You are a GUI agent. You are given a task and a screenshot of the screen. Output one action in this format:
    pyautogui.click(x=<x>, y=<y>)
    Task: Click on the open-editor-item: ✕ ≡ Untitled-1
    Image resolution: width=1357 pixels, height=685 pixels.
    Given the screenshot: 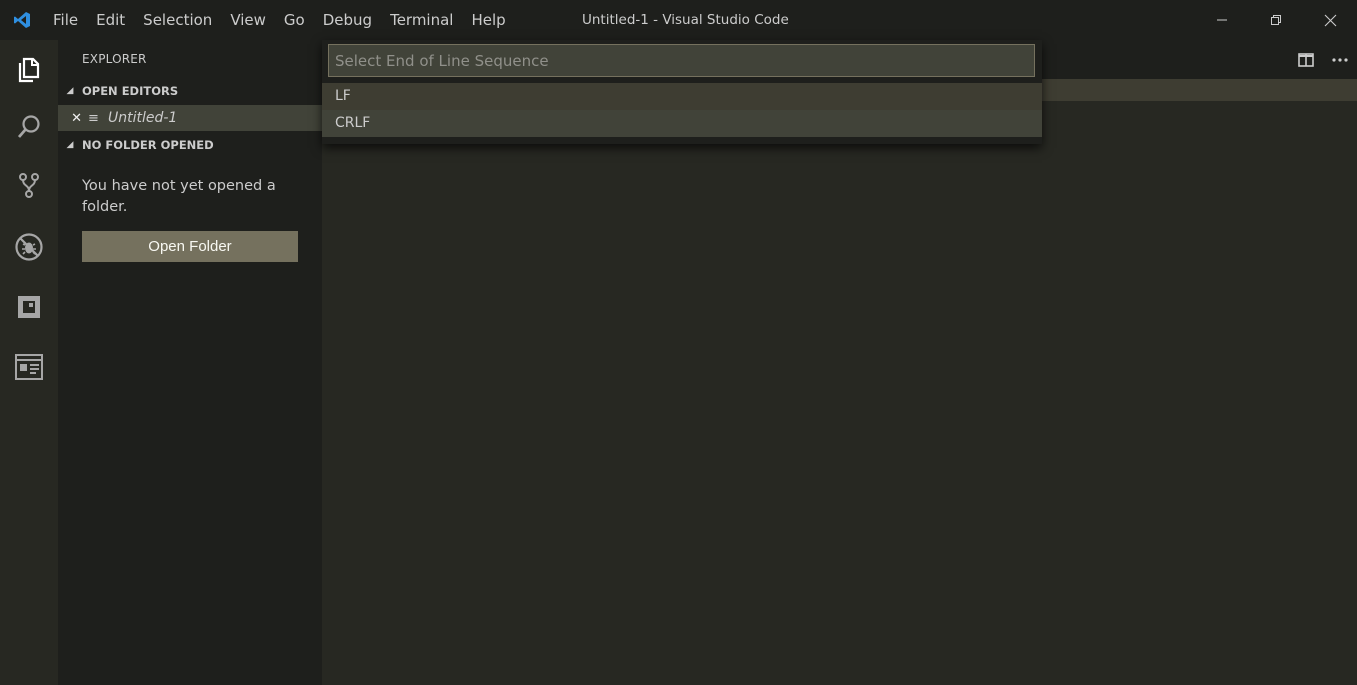 What is the action you would take?
    pyautogui.click(x=190, y=118)
    